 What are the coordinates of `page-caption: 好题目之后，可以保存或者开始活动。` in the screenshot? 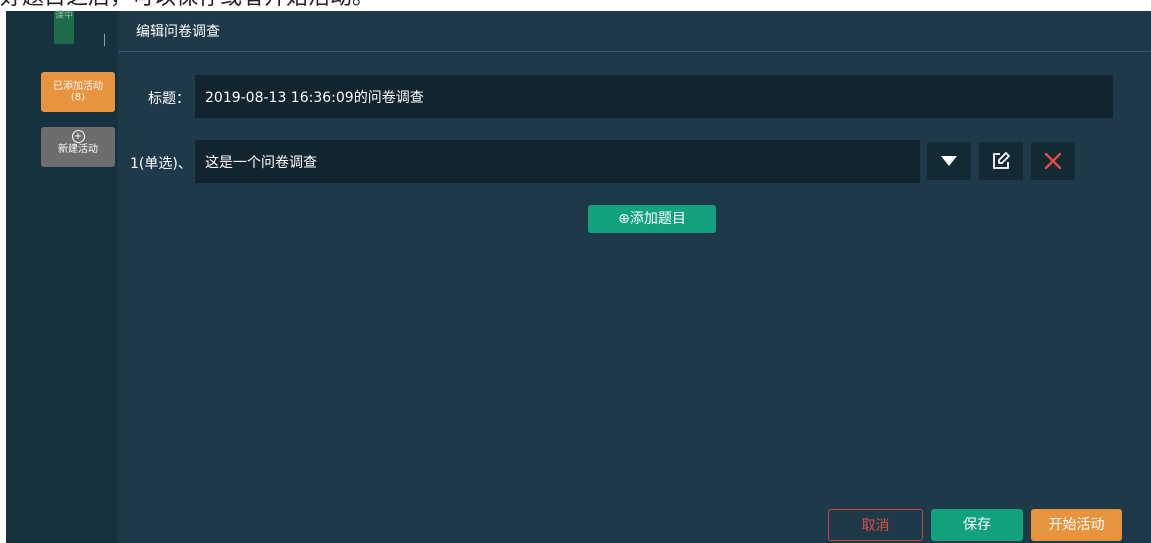 It's located at (187, 5).